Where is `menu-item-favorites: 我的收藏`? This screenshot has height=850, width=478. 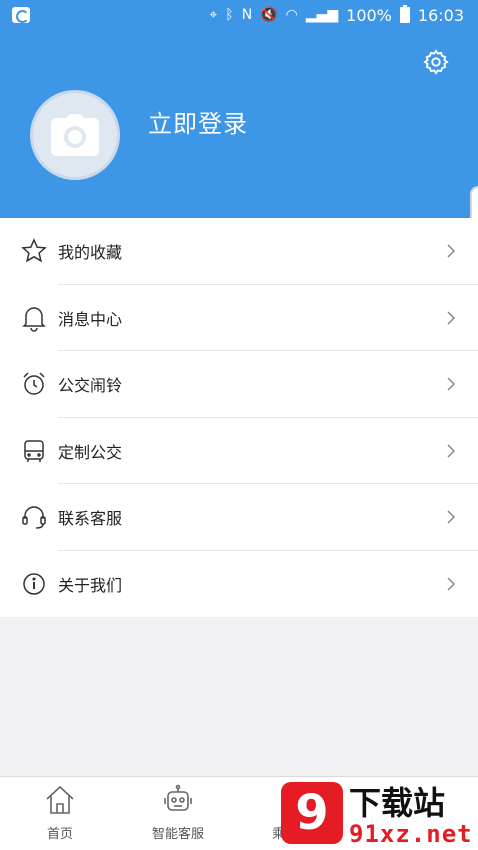
menu-item-favorites: 我的收藏 is located at coordinates (239, 251).